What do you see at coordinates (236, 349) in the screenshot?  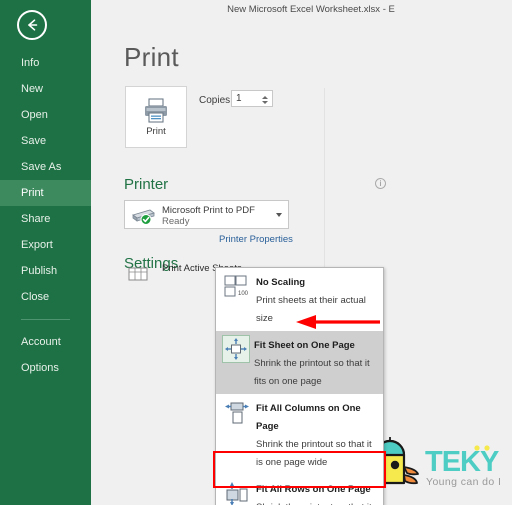 I see `fit-sheet-one-page-icon` at bounding box center [236, 349].